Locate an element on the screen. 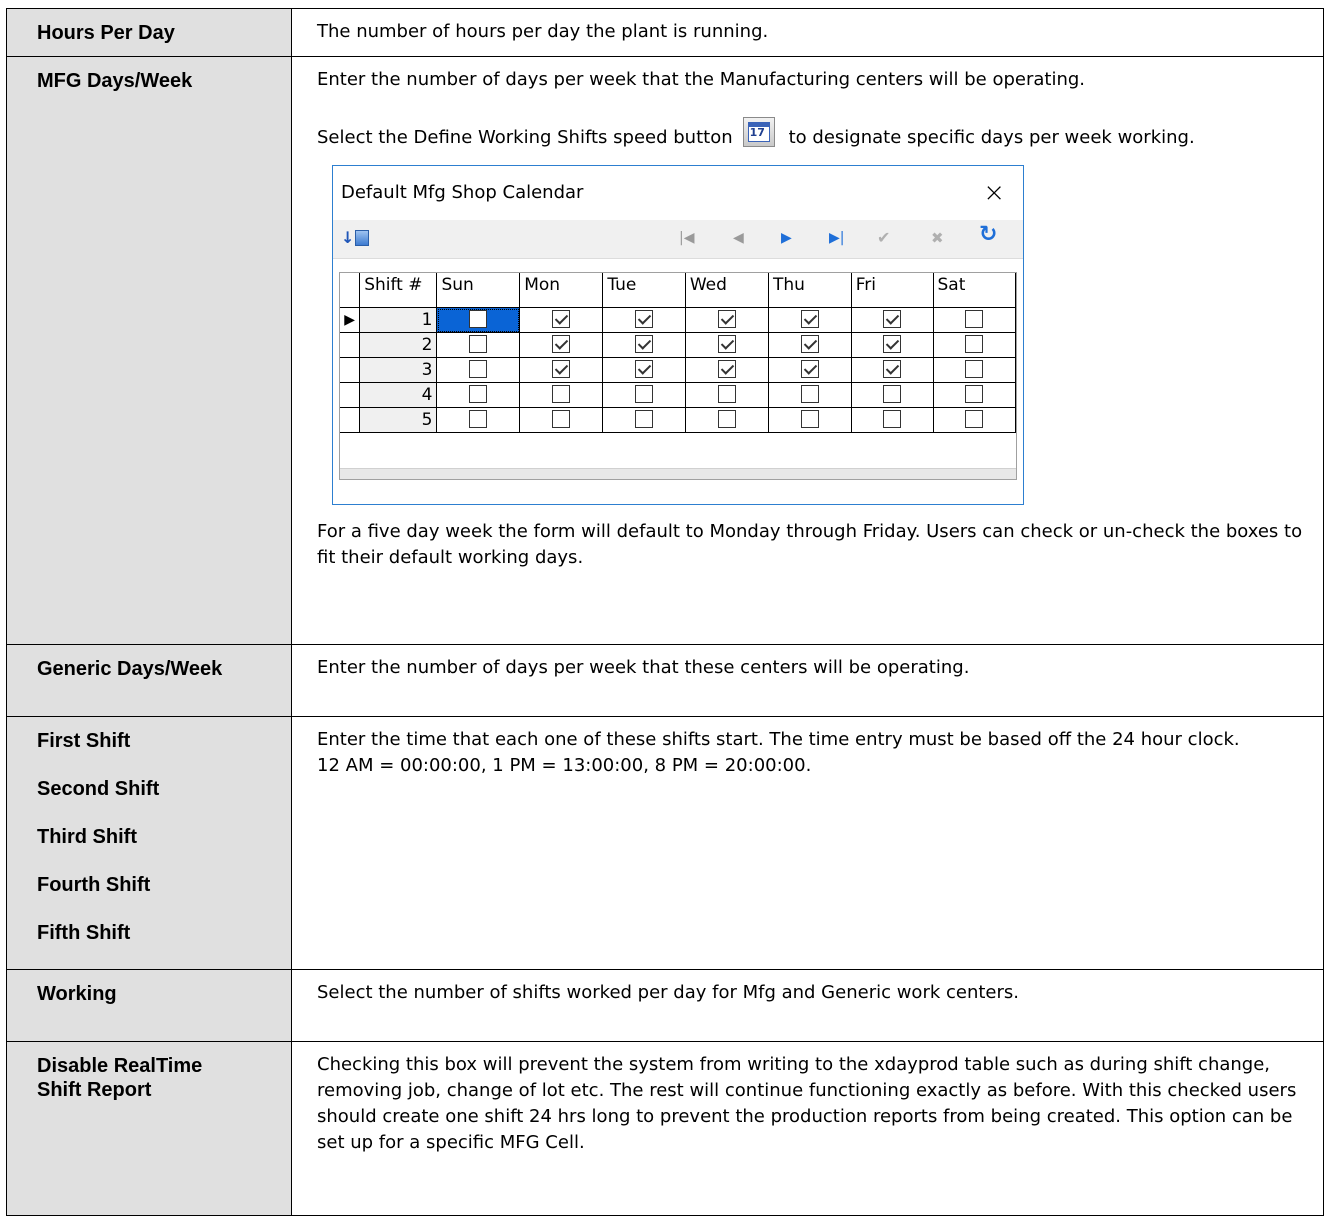 The width and height of the screenshot is (1329, 1216). label-text: MFG Days/Week is located at coordinates (115, 81).